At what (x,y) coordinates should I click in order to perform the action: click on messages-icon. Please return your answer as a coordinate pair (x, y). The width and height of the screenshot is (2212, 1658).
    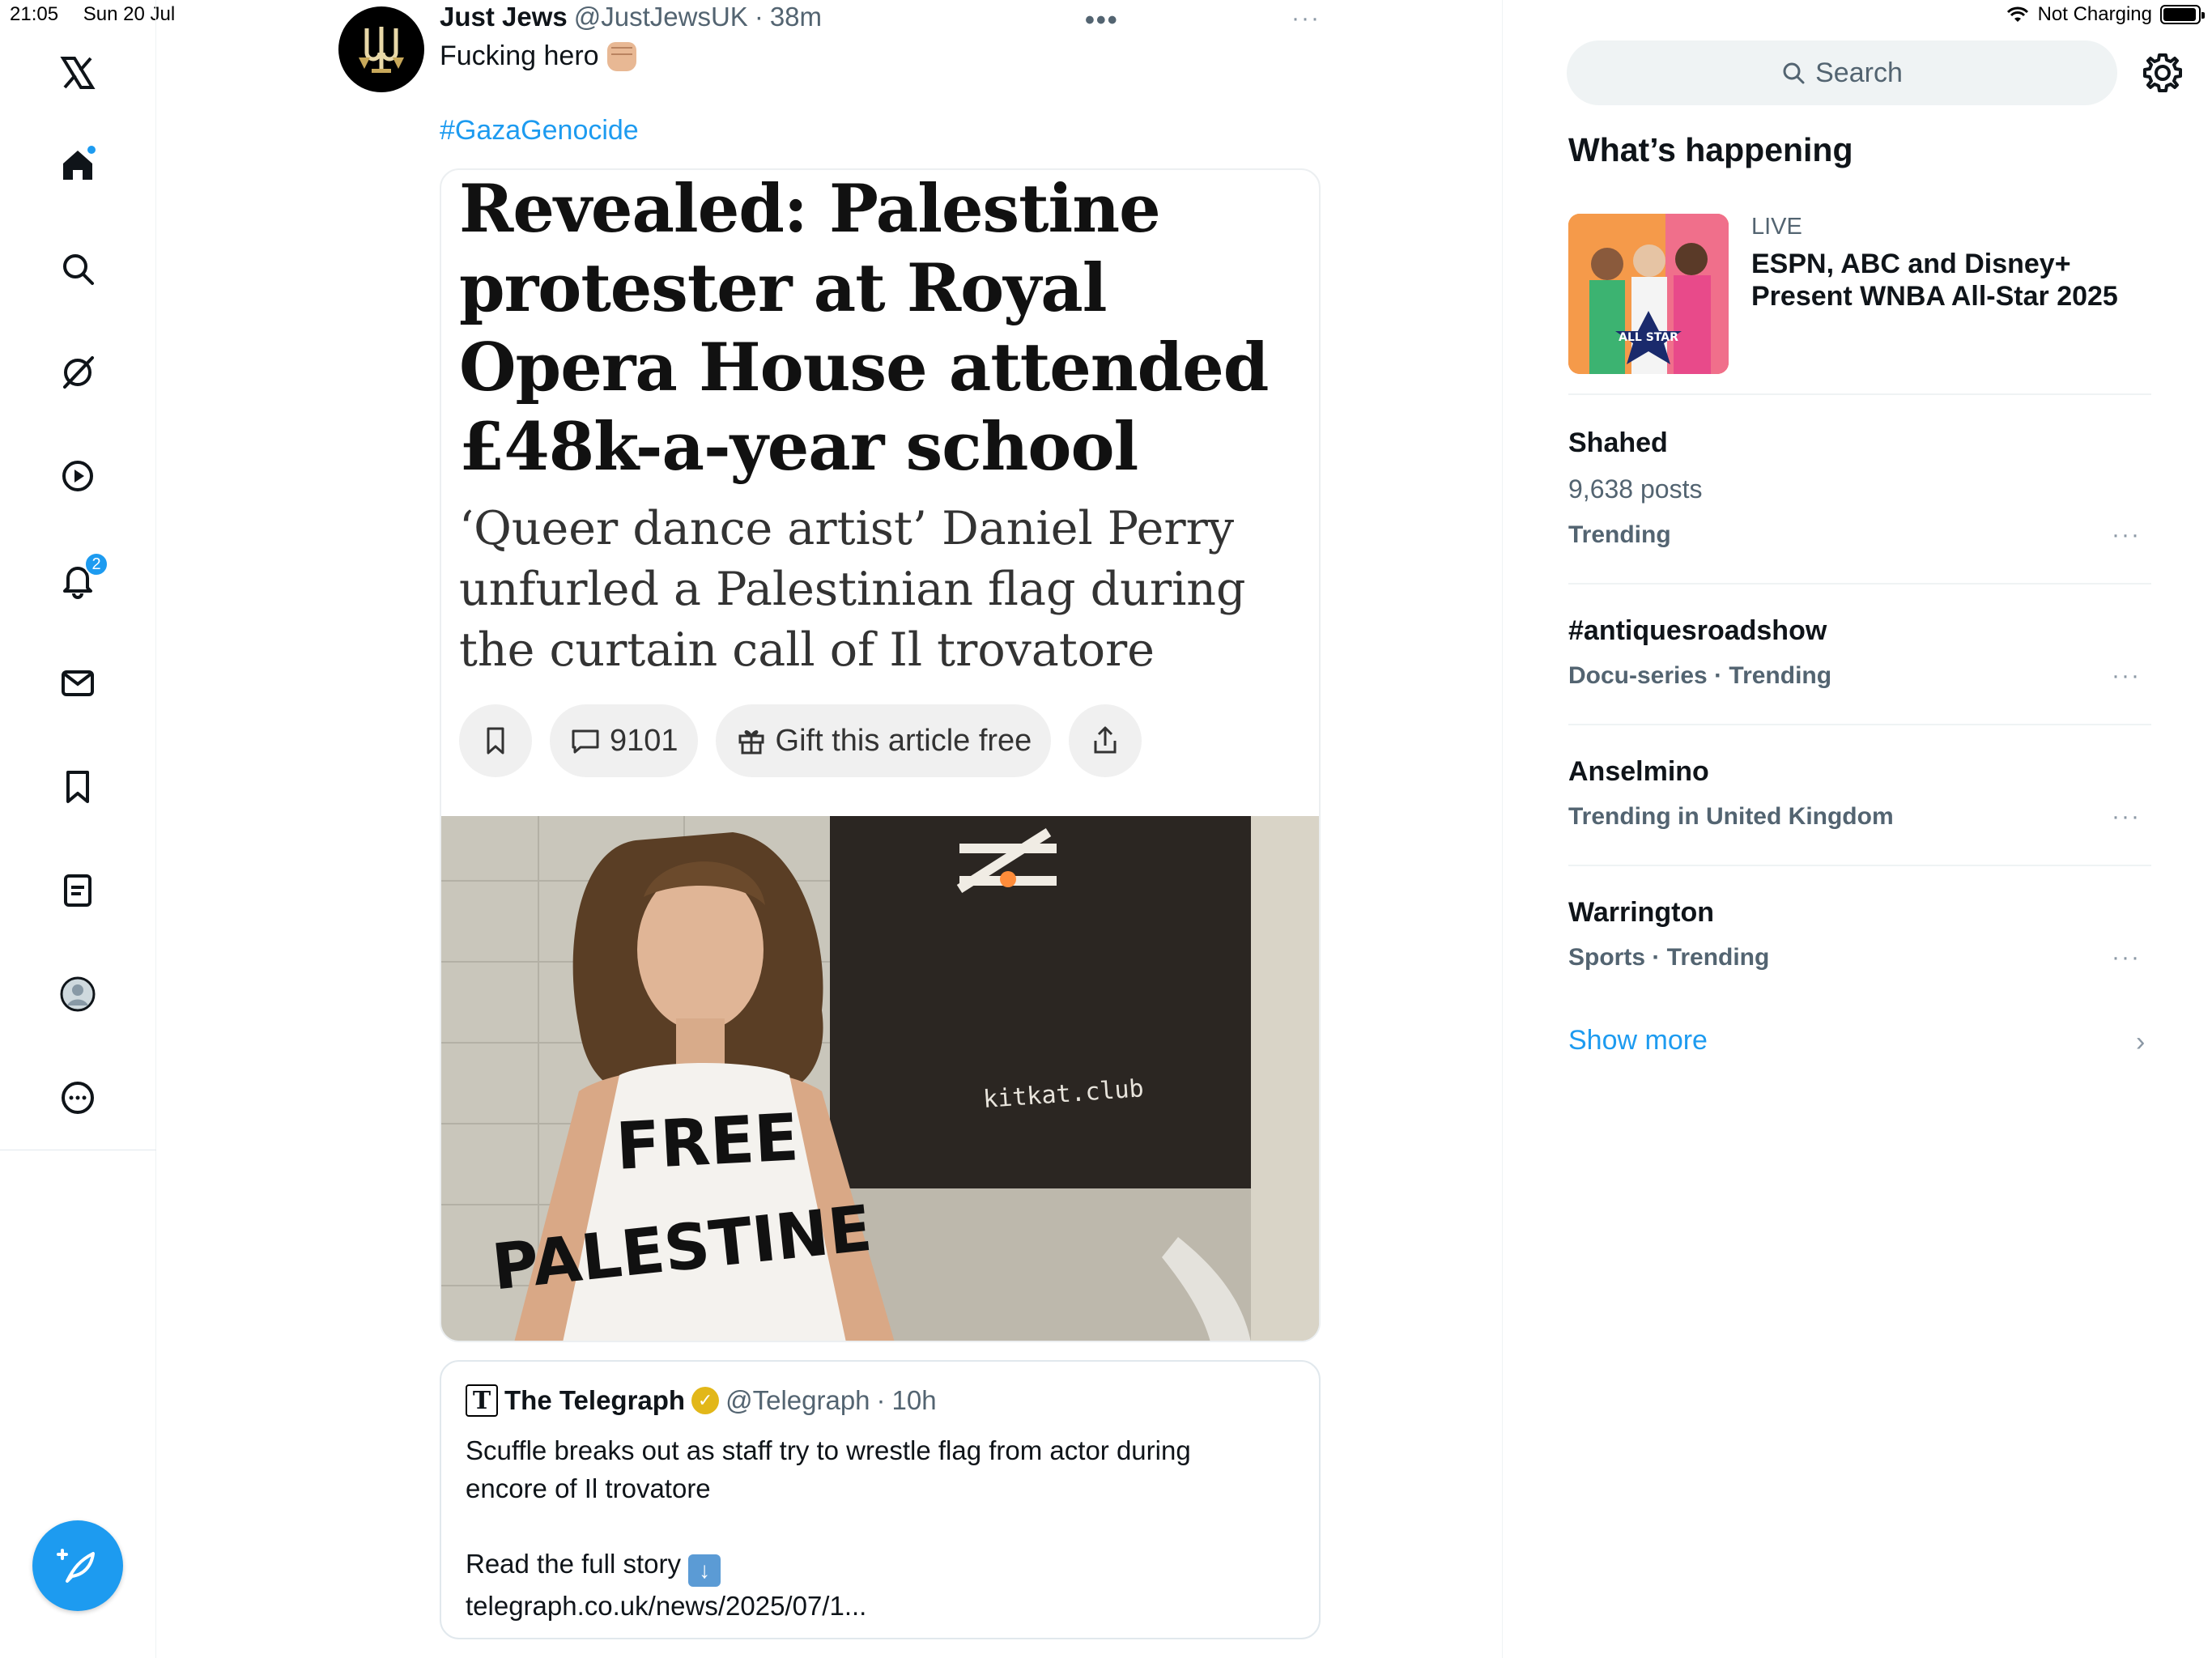
    Looking at the image, I should click on (77, 683).